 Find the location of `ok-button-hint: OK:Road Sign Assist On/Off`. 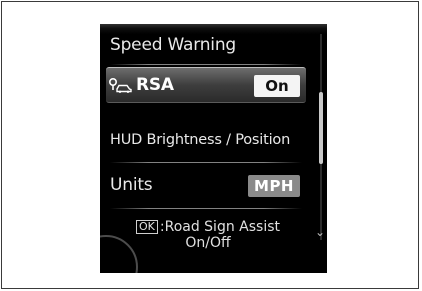

ok-button-hint: OK:Road Sign Assist On/Off is located at coordinates (208, 235).